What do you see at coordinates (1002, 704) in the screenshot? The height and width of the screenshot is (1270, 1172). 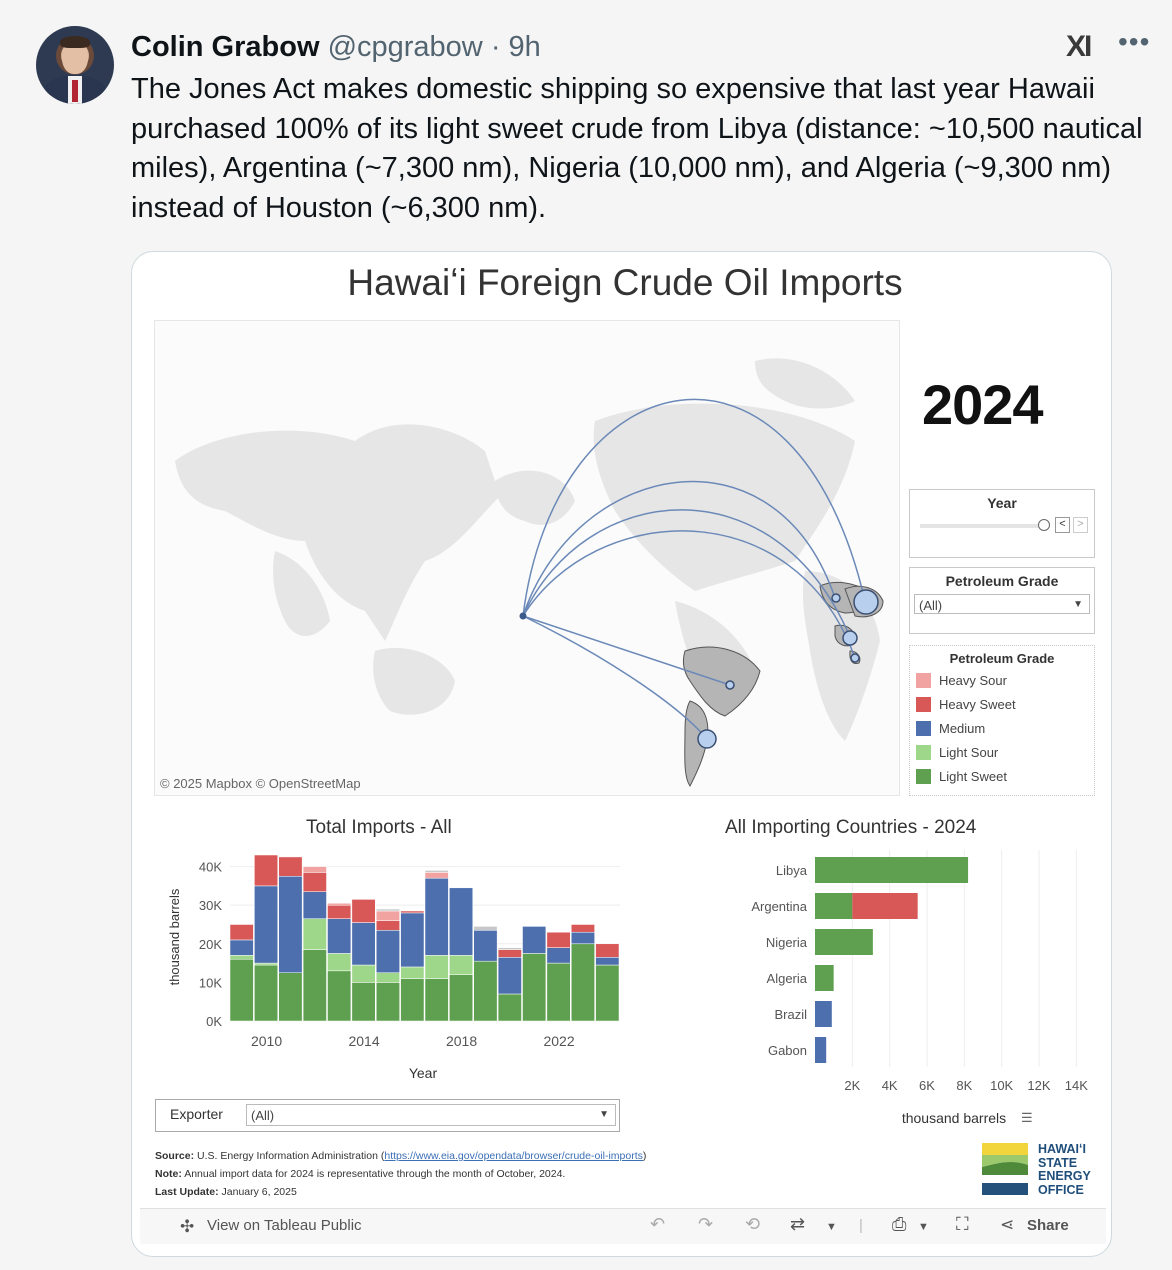 I see `legend-item: Heavy Sweet` at bounding box center [1002, 704].